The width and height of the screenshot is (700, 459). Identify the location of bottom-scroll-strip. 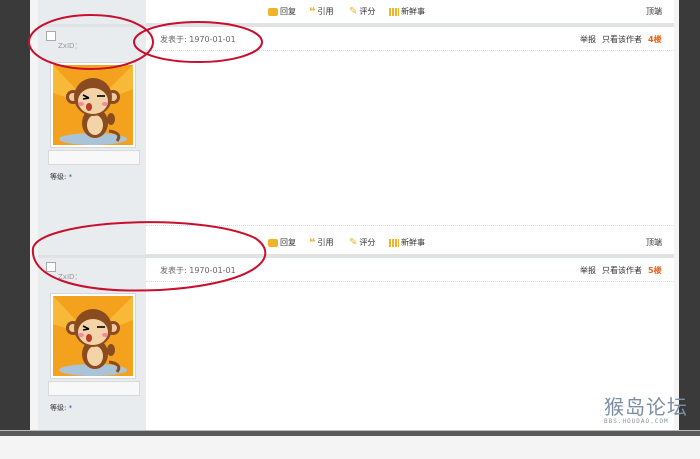
(350, 433).